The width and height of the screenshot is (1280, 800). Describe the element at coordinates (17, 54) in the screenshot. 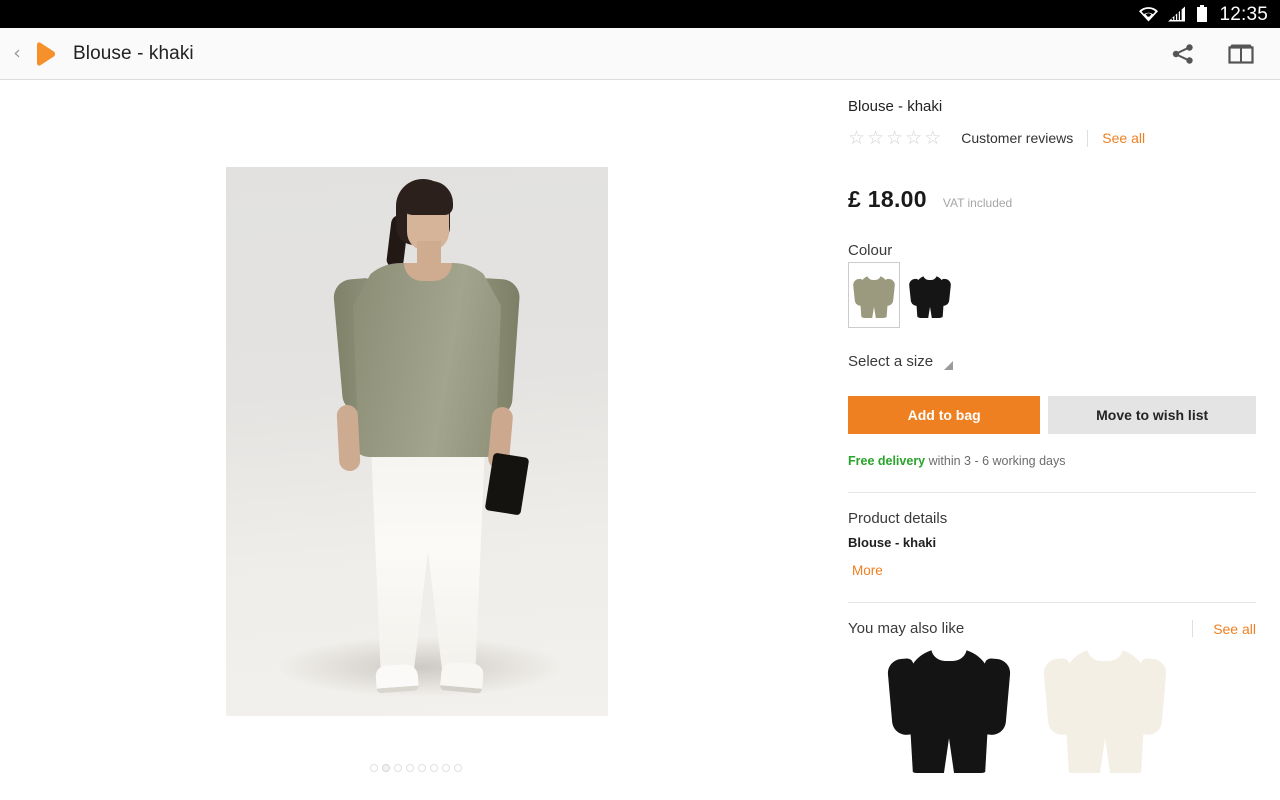

I see `back-chevron-icon: ‹` at that location.